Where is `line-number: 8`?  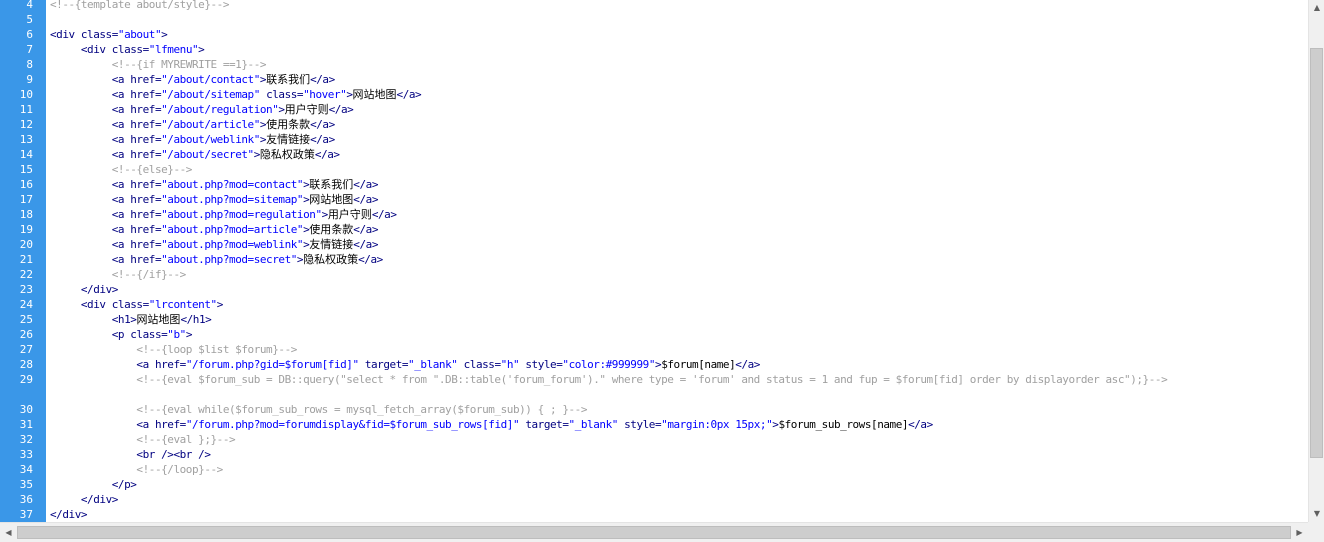 line-number: 8 is located at coordinates (29, 64).